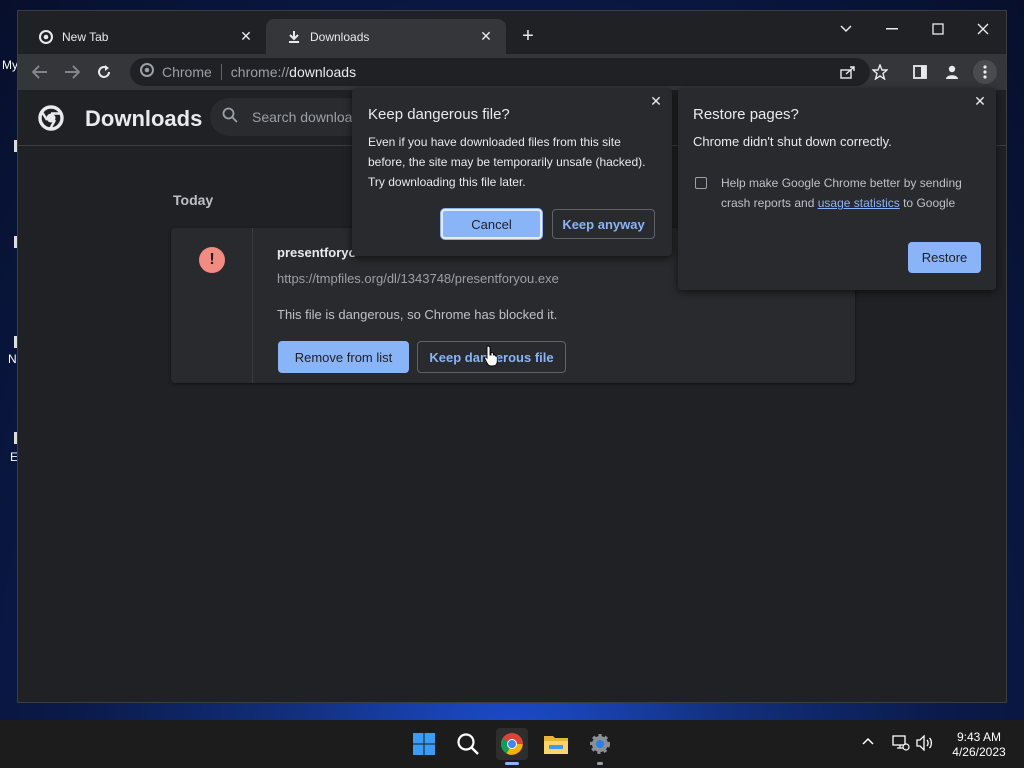 This screenshot has height=768, width=1024. What do you see at coordinates (985, 72) in the screenshot?
I see `kebab-menu-icon` at bounding box center [985, 72].